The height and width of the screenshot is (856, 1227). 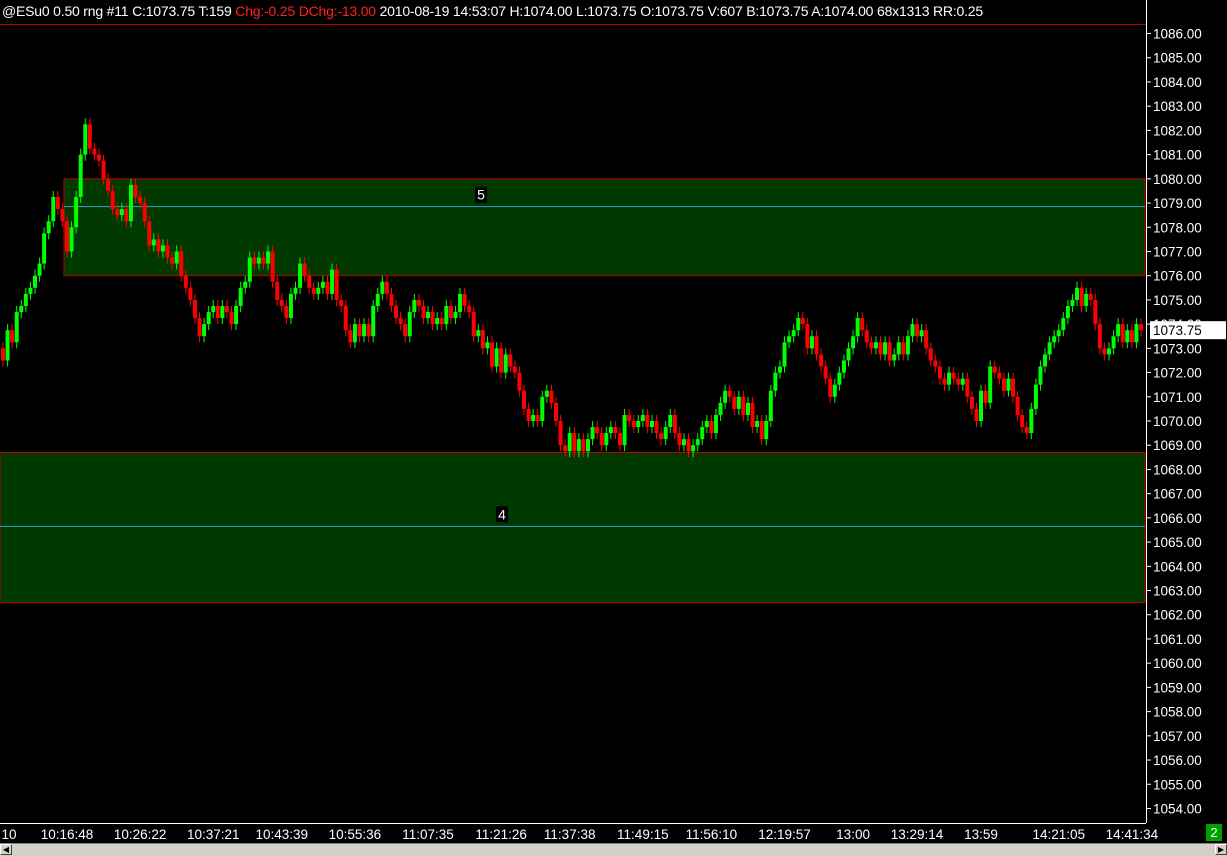 What do you see at coordinates (1177, 179) in the screenshot?
I see `y-tick-label: 1080.00` at bounding box center [1177, 179].